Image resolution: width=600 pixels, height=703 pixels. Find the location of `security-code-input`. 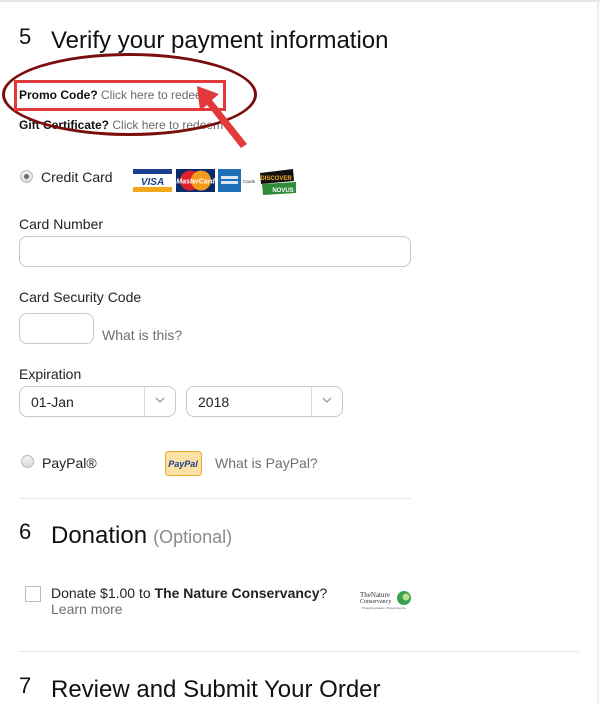

security-code-input is located at coordinates (56, 328).